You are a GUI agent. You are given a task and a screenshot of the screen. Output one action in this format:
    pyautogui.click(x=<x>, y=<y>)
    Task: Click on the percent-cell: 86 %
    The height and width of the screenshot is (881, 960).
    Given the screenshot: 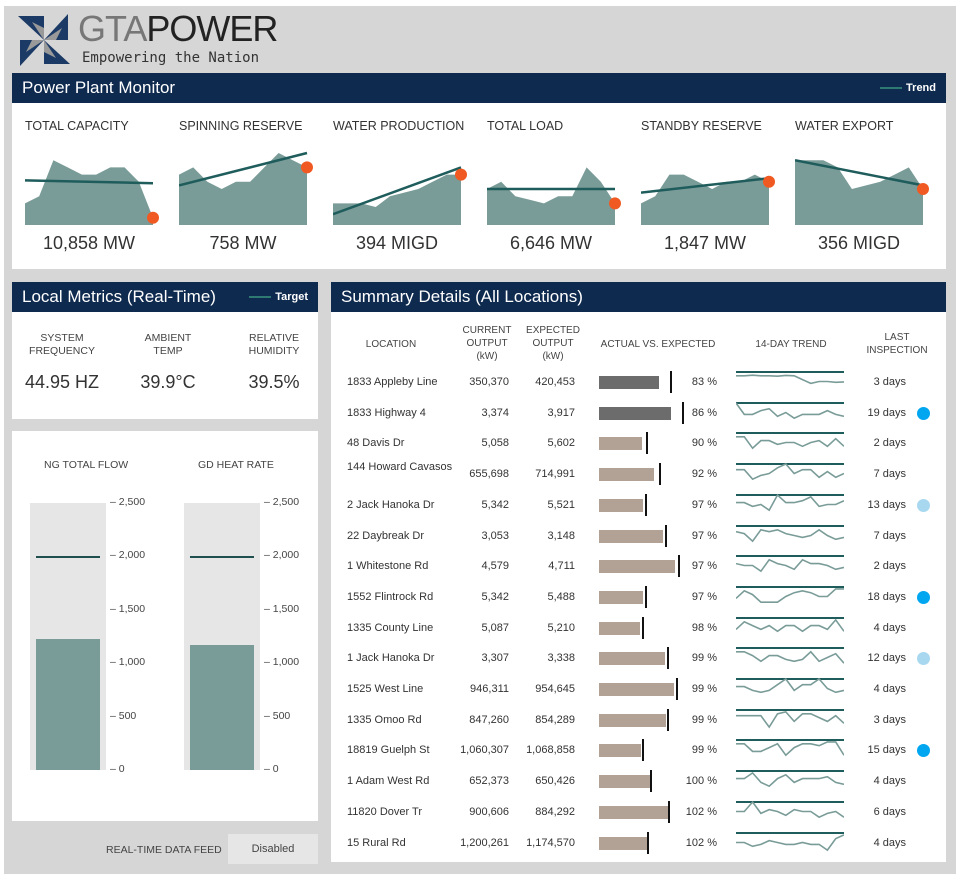 What is the action you would take?
    pyautogui.click(x=704, y=412)
    